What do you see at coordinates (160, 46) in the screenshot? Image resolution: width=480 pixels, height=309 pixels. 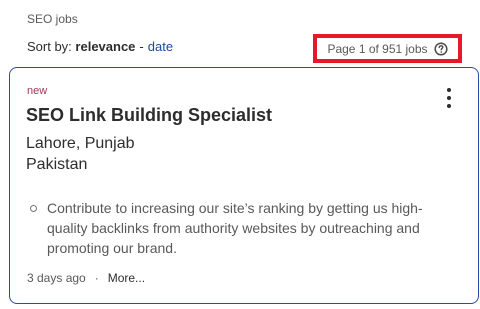 I see `sort-by-date-link: date` at bounding box center [160, 46].